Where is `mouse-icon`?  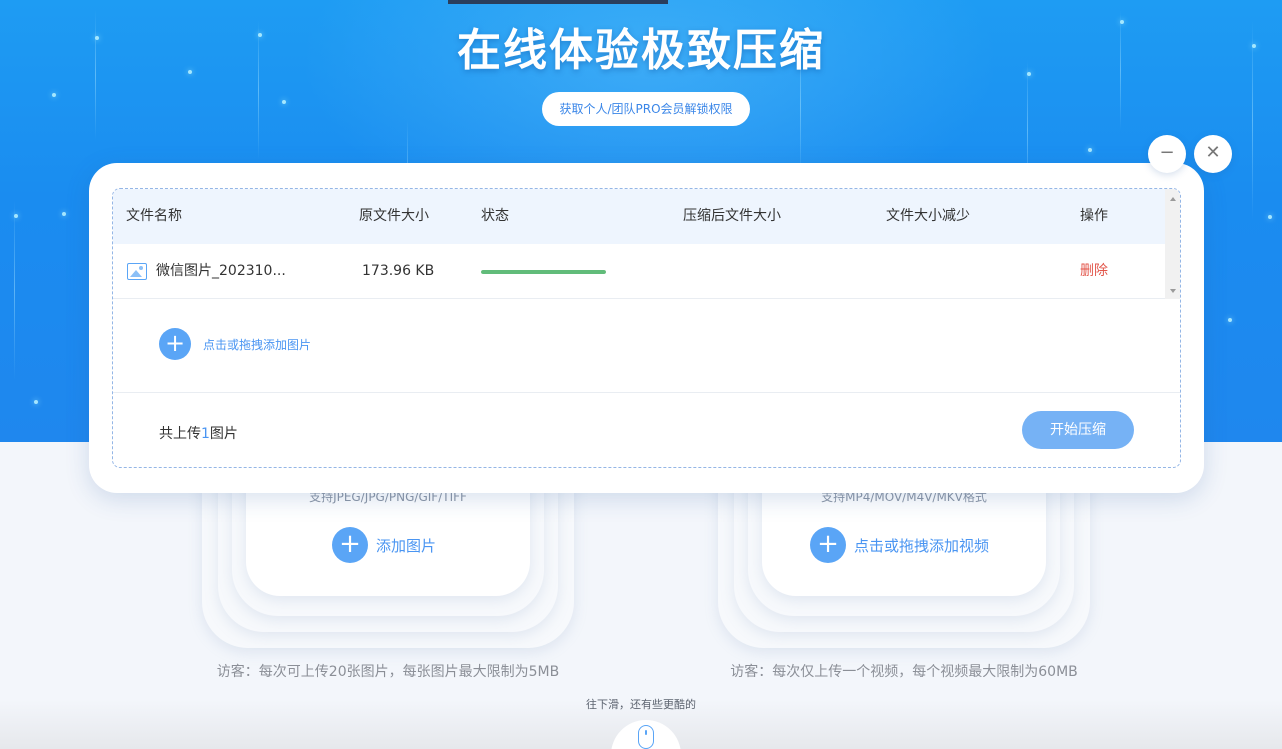
mouse-icon is located at coordinates (646, 737).